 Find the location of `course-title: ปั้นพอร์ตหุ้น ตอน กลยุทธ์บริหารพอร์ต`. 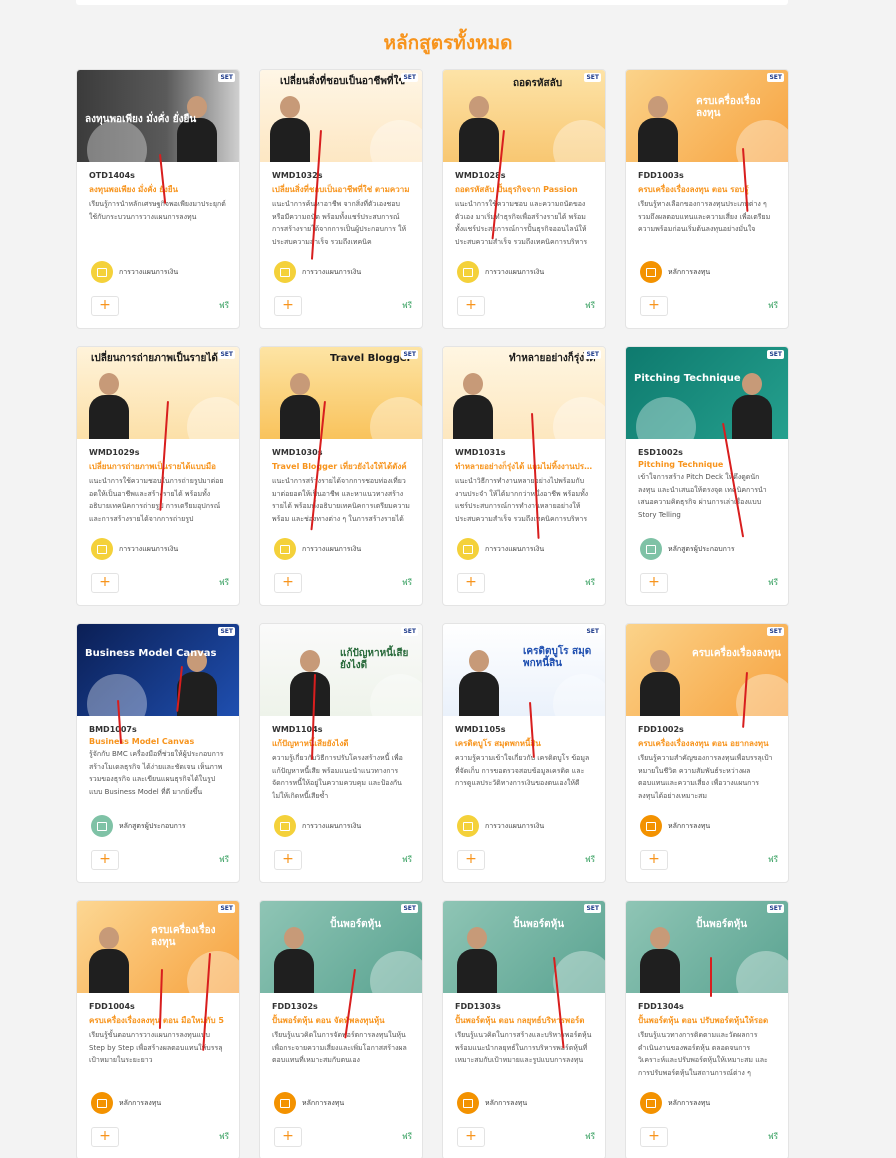

course-title: ปั้นพอร์ตหุ้น ตอน กลยุทธ์บริหารพอร์ต is located at coordinates (524, 1020).